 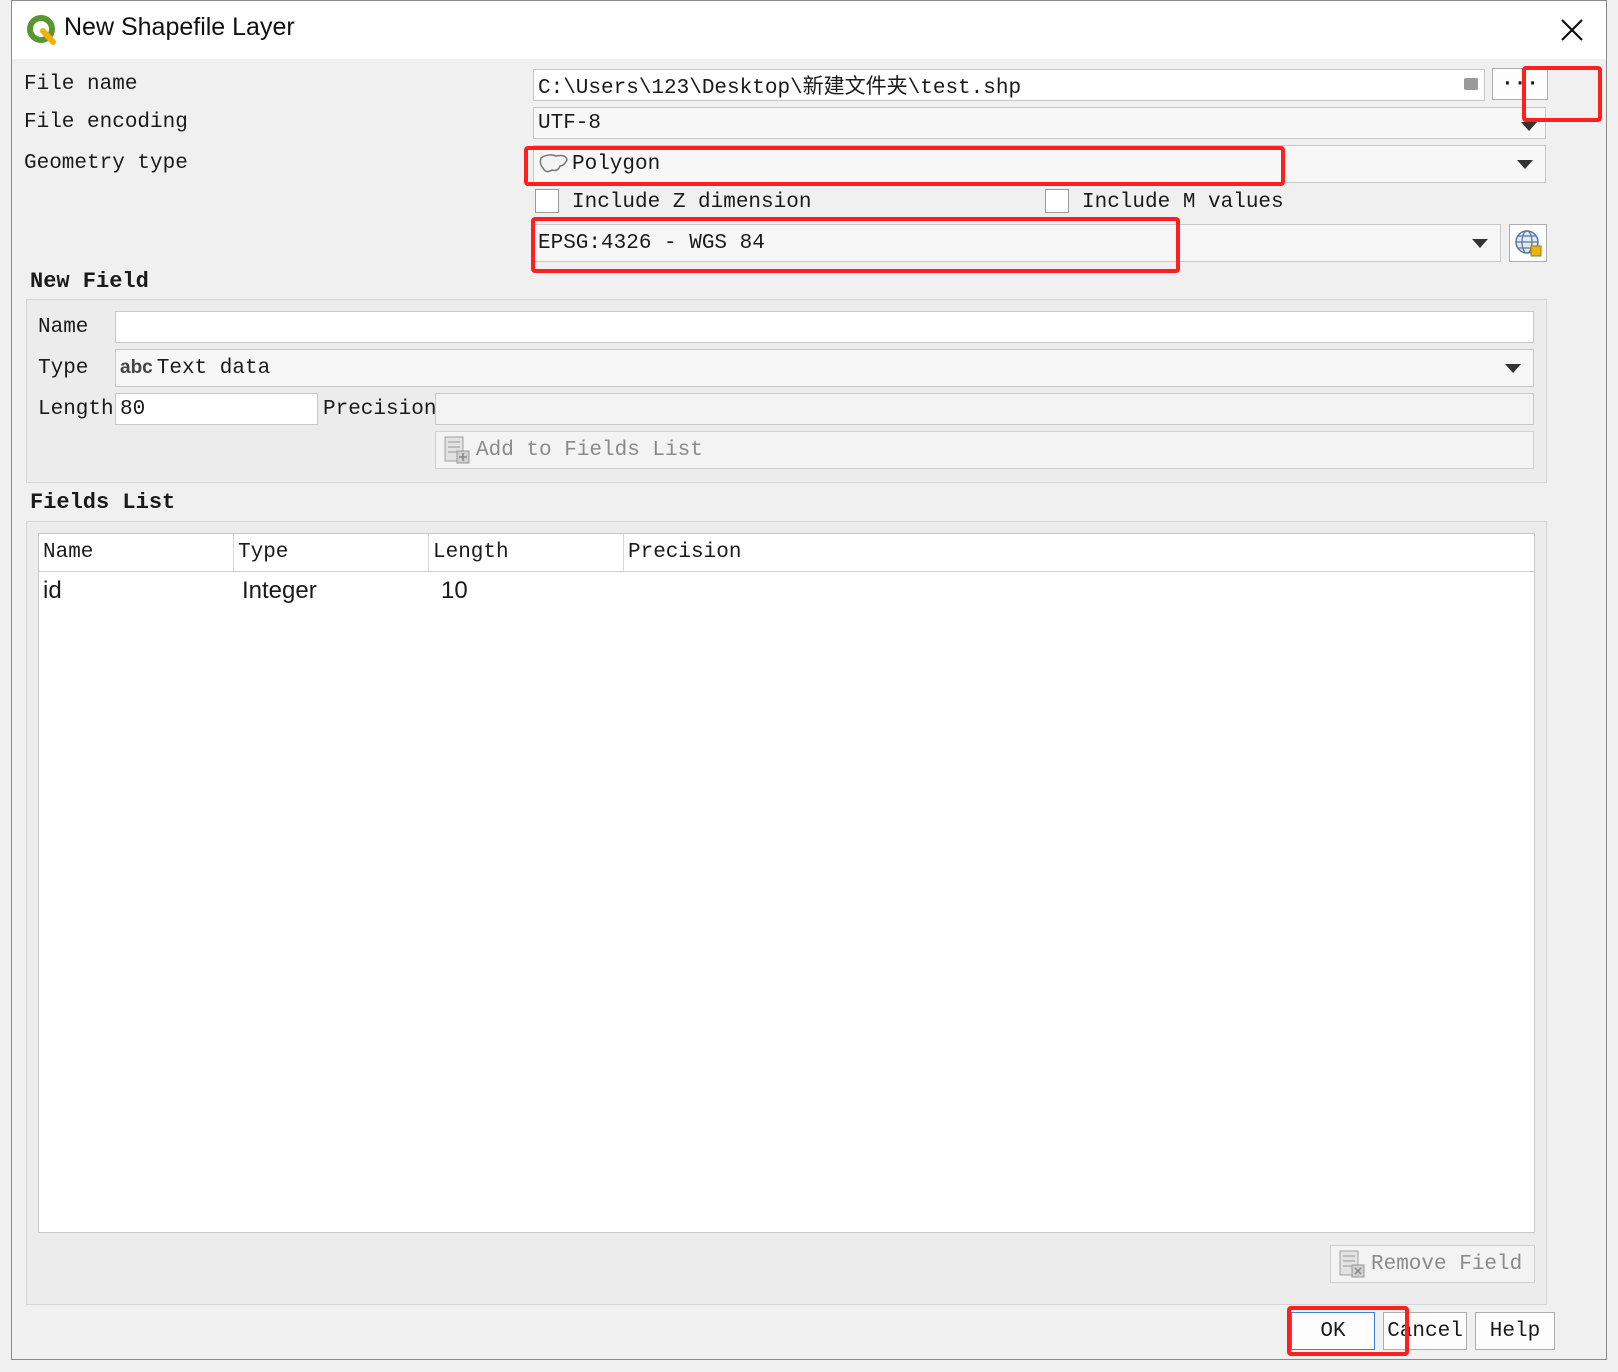 What do you see at coordinates (63, 327) in the screenshot?
I see `field-name-label: Name` at bounding box center [63, 327].